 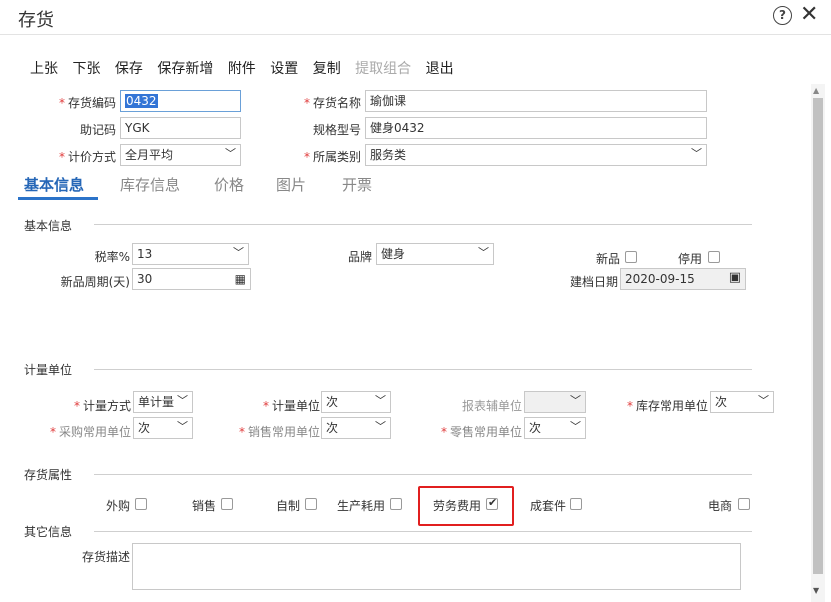 I want to click on brand-label: 品牌, so click(x=359, y=257).